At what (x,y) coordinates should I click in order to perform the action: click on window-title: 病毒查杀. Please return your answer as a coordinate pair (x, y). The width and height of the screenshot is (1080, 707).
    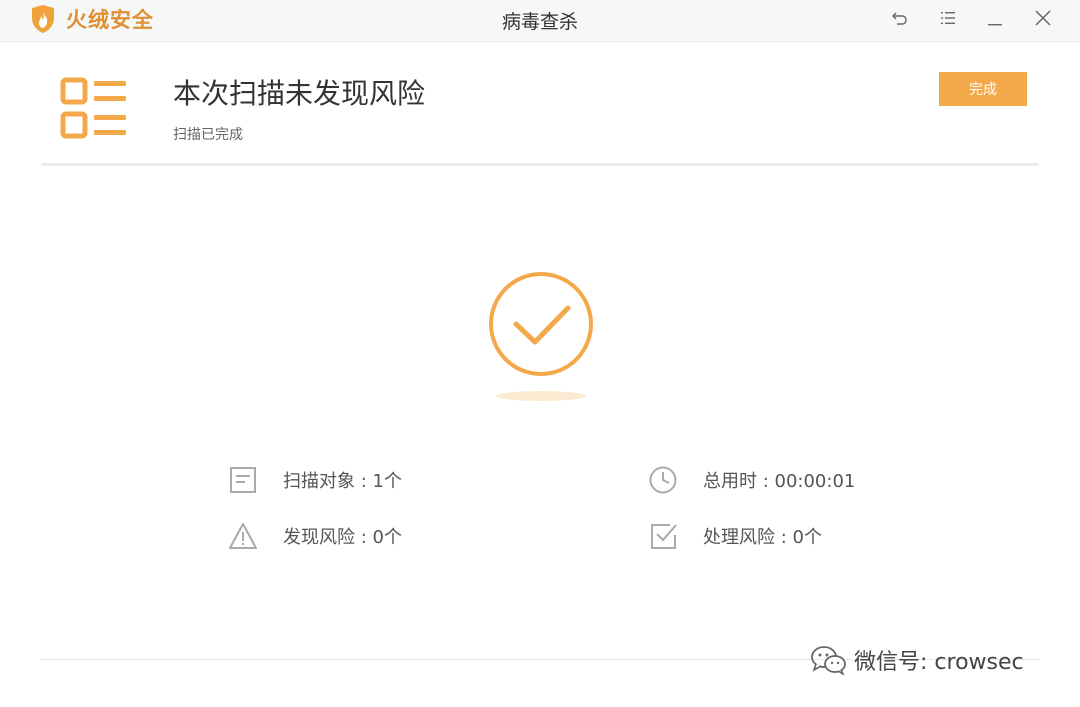
    Looking at the image, I should click on (539, 22).